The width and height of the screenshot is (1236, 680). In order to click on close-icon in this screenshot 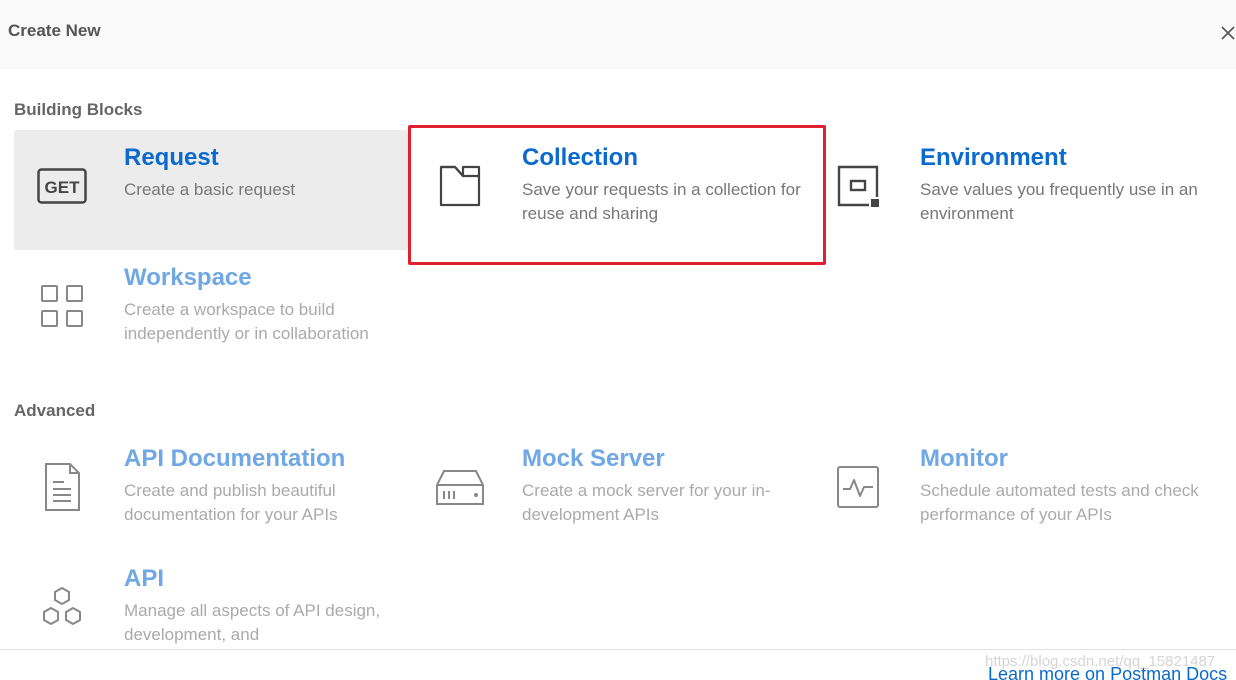, I will do `click(1228, 33)`.